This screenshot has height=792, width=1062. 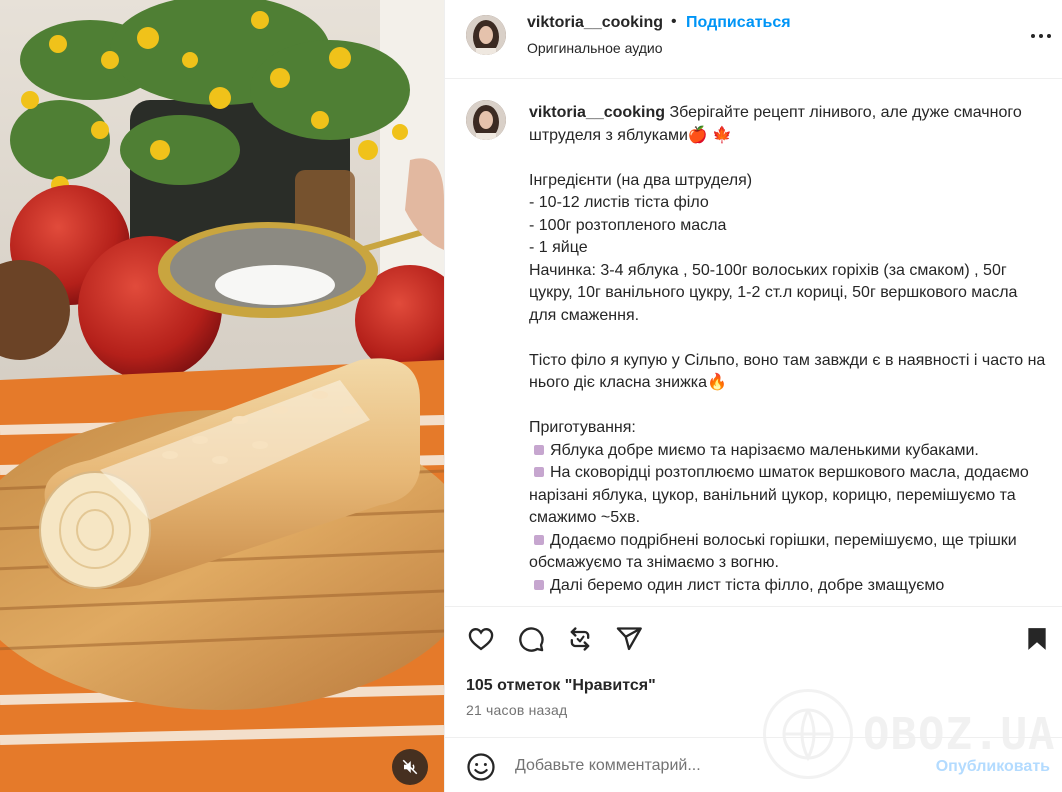 I want to click on mute-button, so click(x=410, y=767).